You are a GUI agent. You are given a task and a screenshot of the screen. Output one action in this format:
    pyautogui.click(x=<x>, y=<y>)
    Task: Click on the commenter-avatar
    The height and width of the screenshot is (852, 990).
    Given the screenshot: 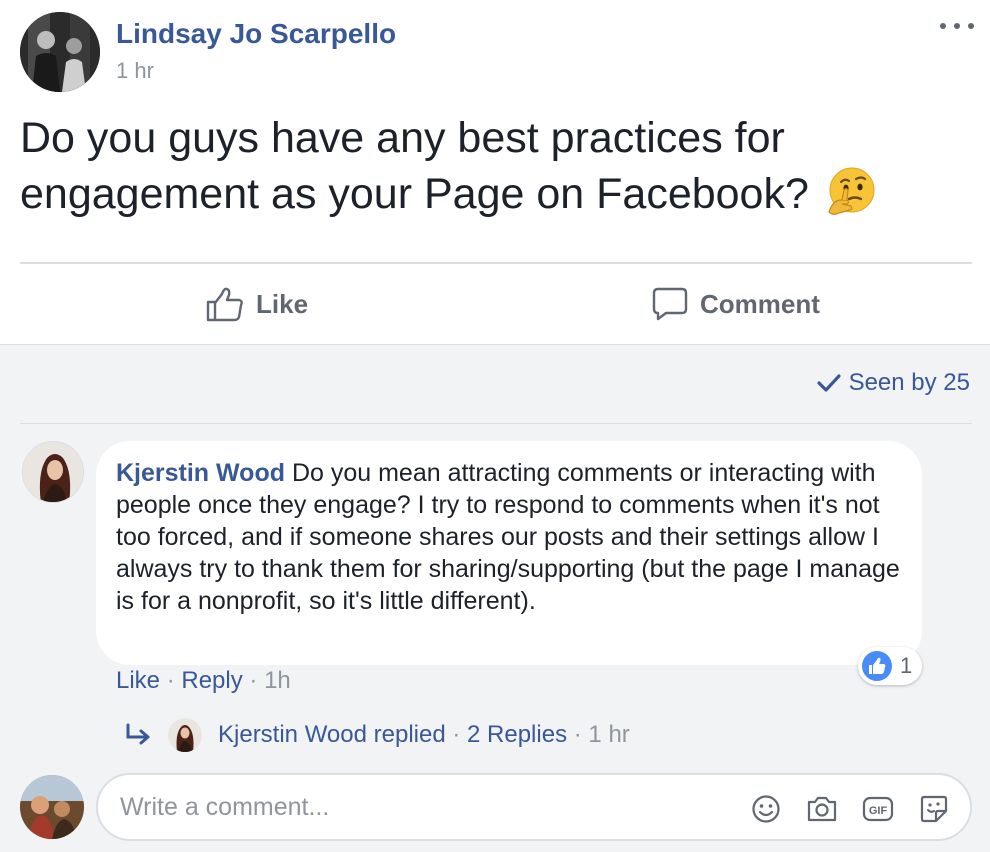 What is the action you would take?
    pyautogui.click(x=53, y=472)
    